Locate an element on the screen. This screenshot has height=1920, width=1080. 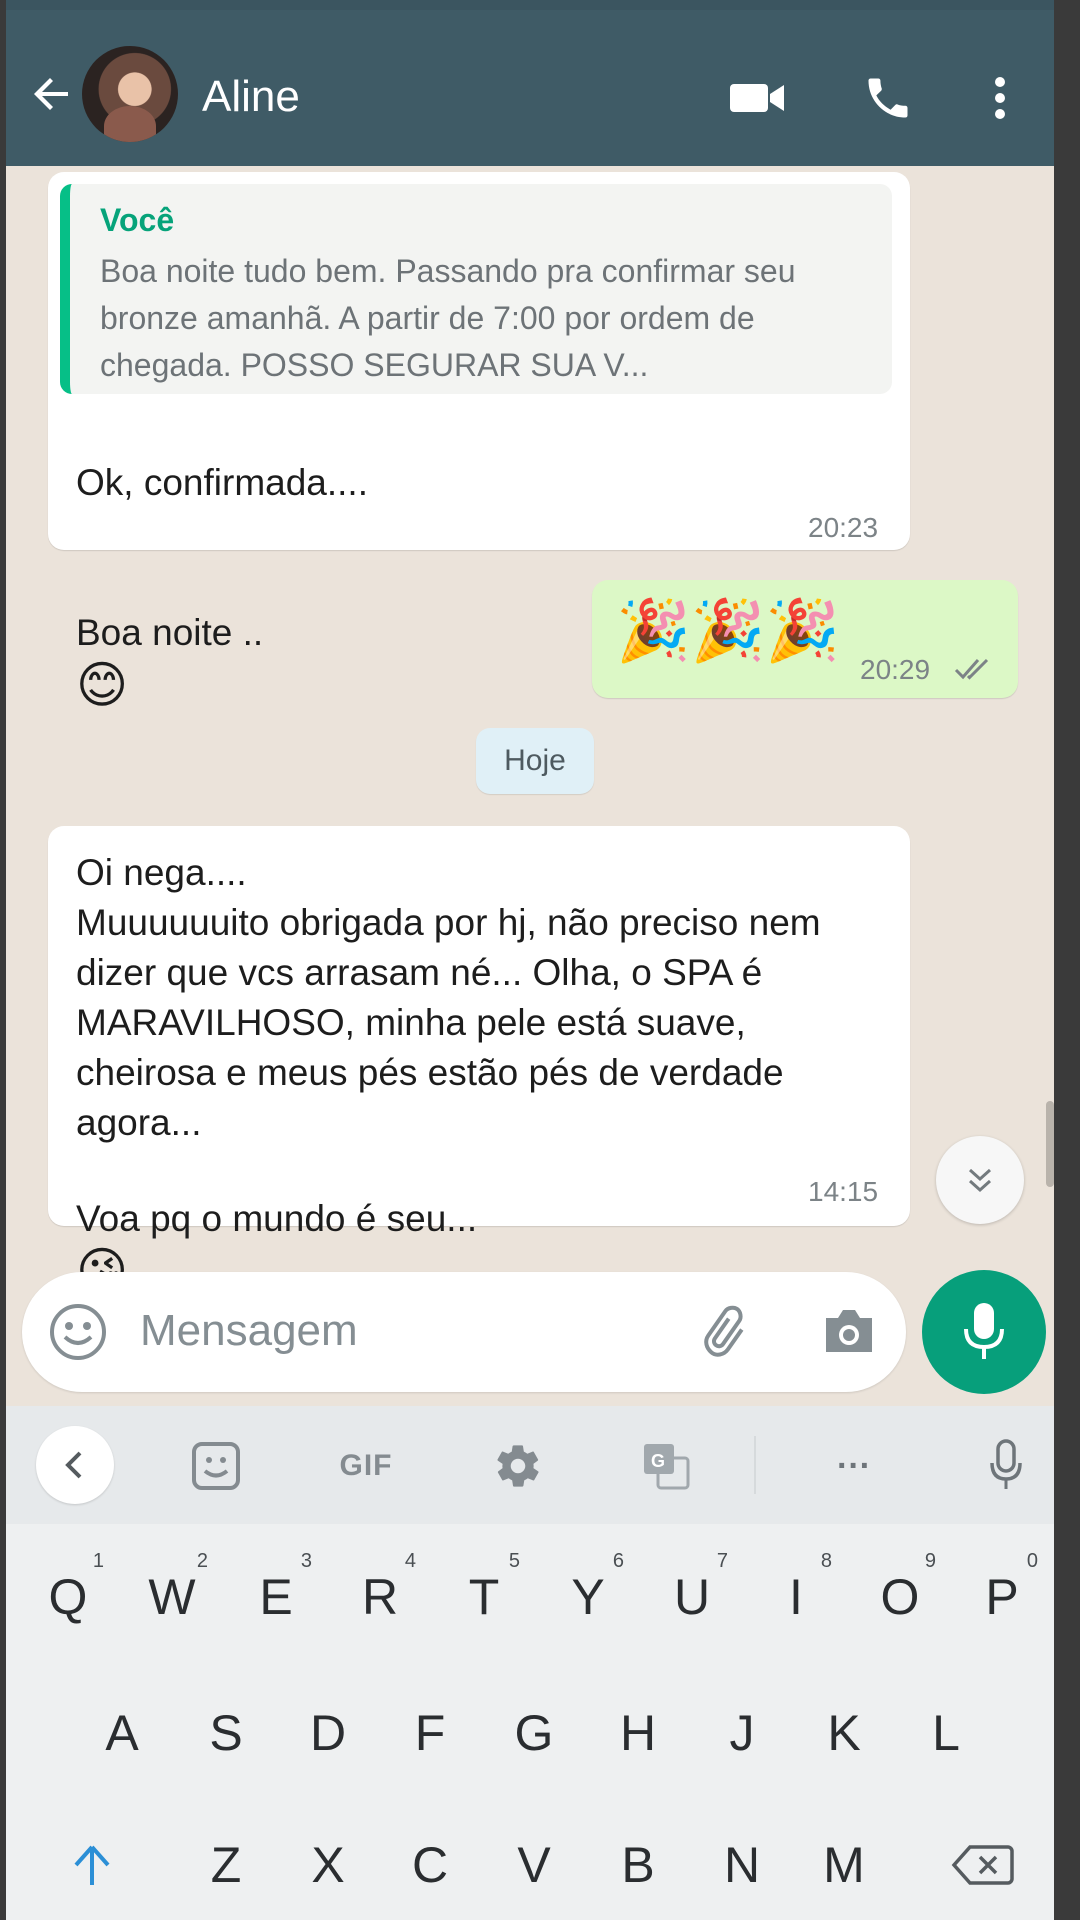
contact-name: Aline is located at coordinates (251, 97).